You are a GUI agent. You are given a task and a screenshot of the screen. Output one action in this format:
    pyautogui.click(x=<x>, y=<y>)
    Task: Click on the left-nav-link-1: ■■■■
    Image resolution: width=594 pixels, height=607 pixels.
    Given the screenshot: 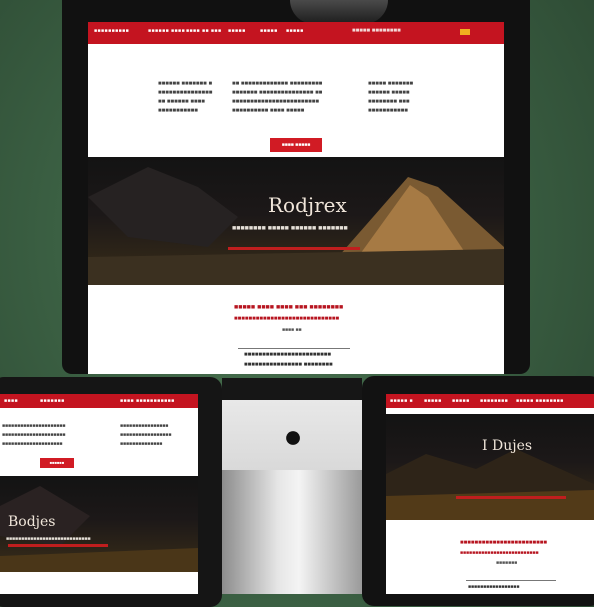 What is the action you would take?
    pyautogui.click(x=11, y=401)
    